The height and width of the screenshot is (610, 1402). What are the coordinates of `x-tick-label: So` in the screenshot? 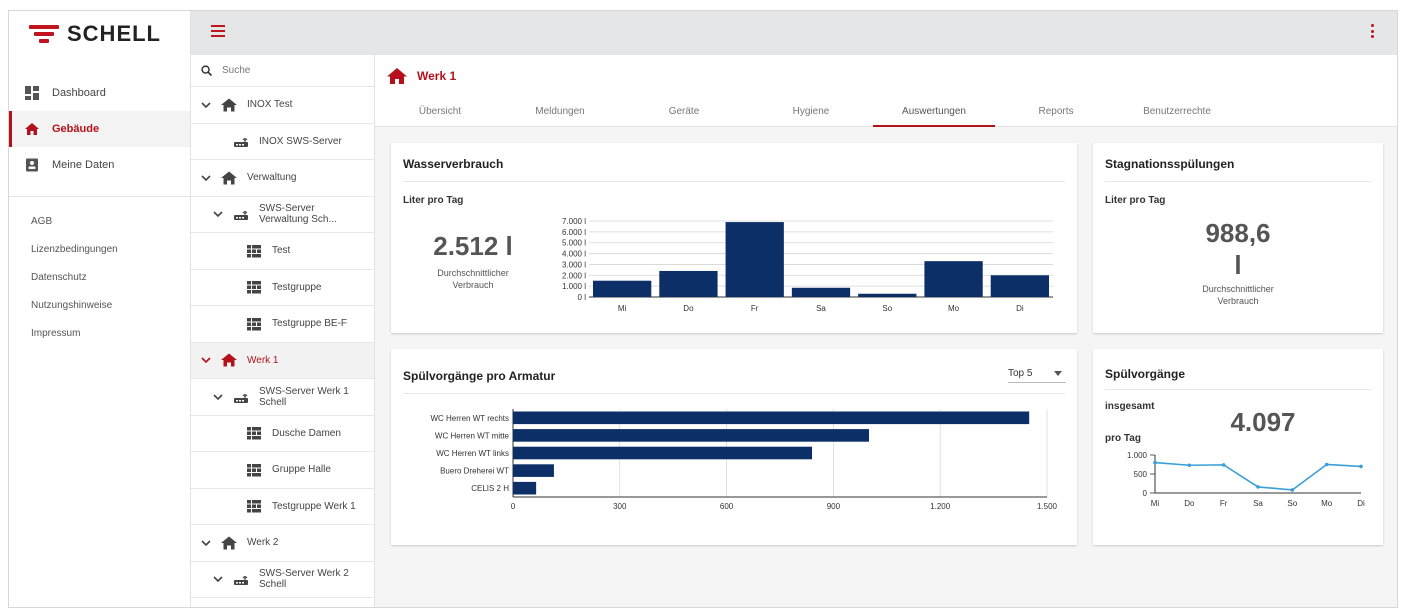 It's located at (887, 308).